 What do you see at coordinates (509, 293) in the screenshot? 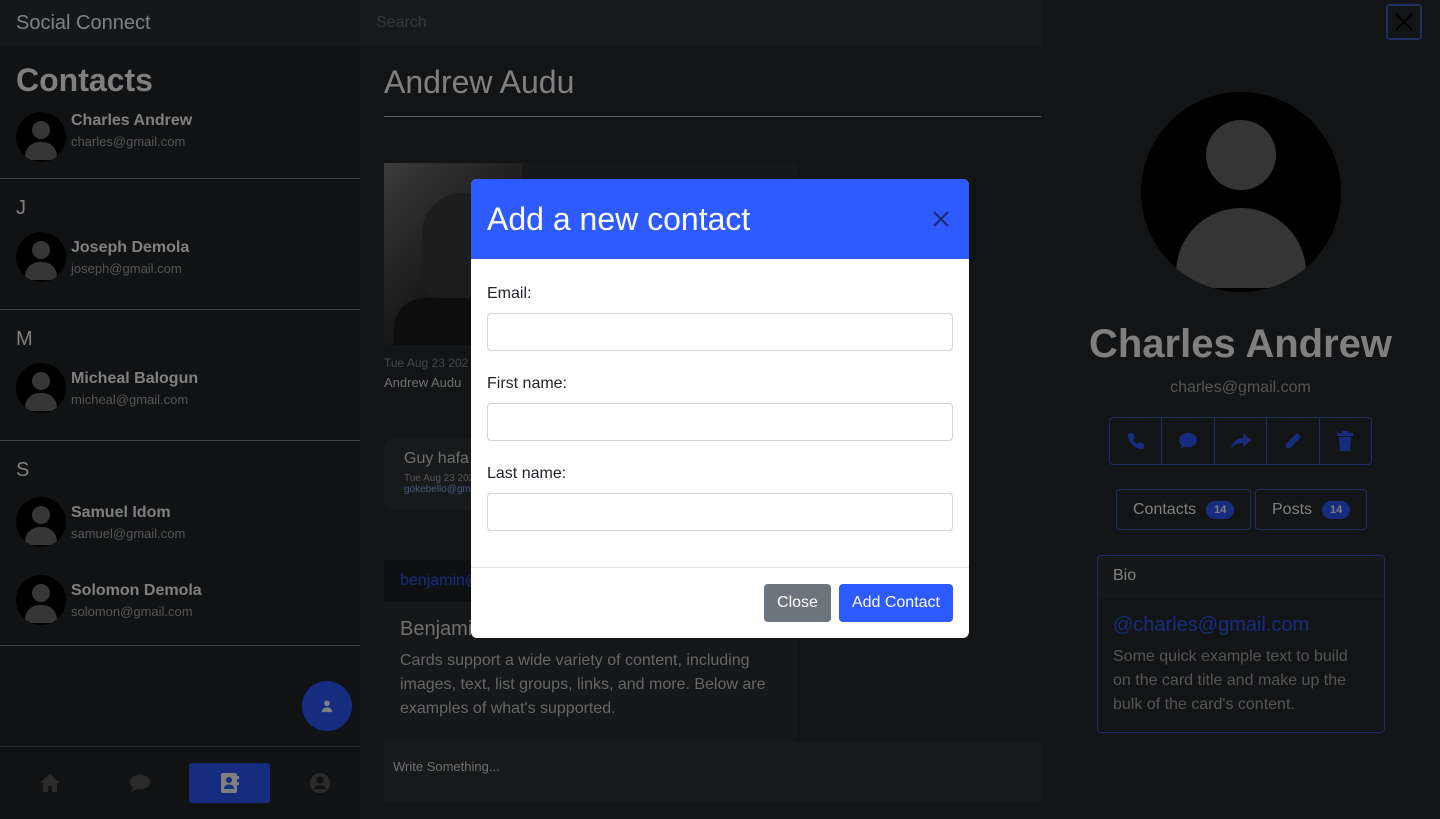
I see `email-label: Email:` at bounding box center [509, 293].